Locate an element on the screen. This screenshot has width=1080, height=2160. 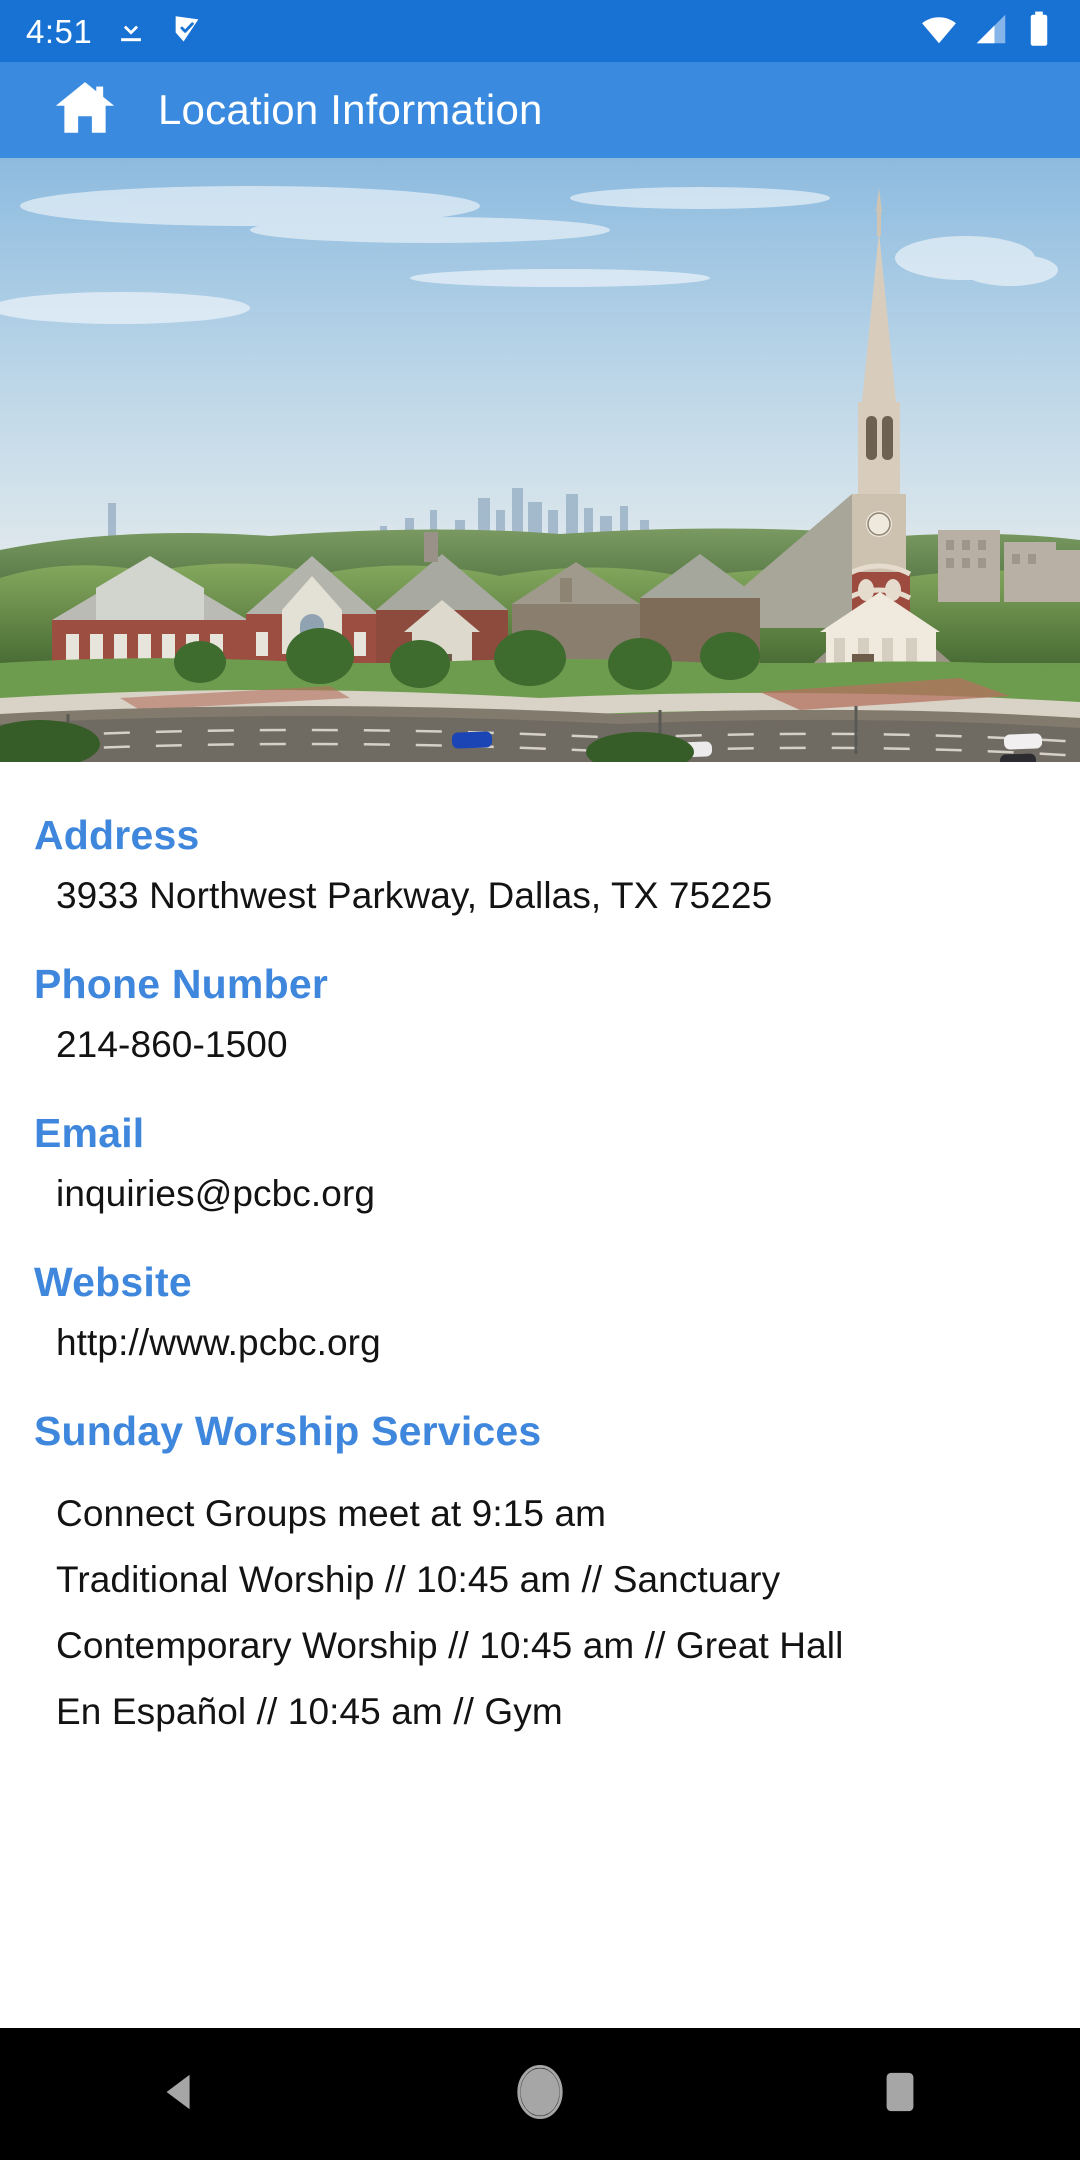
triangle-left-icon is located at coordinates (180, 2094).